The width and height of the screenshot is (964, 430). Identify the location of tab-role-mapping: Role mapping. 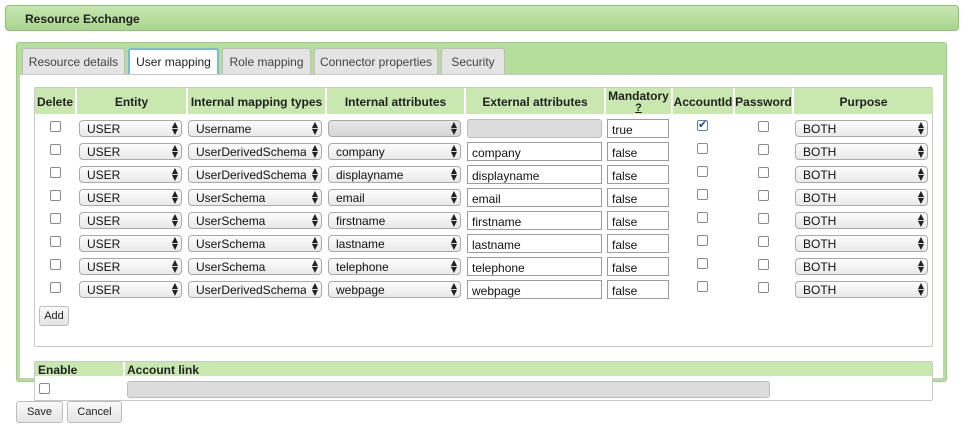
(266, 61).